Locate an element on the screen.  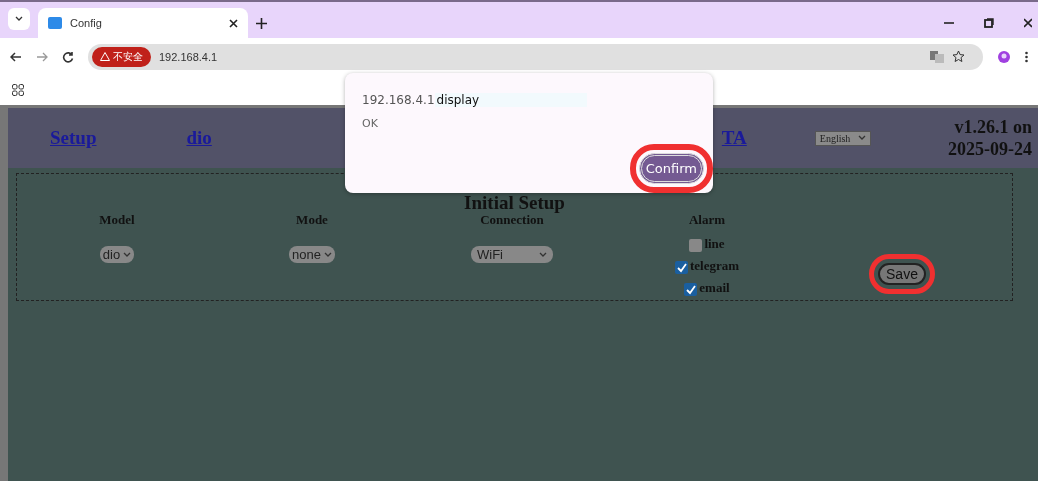
checkbox-label: telegram is located at coordinates (714, 266).